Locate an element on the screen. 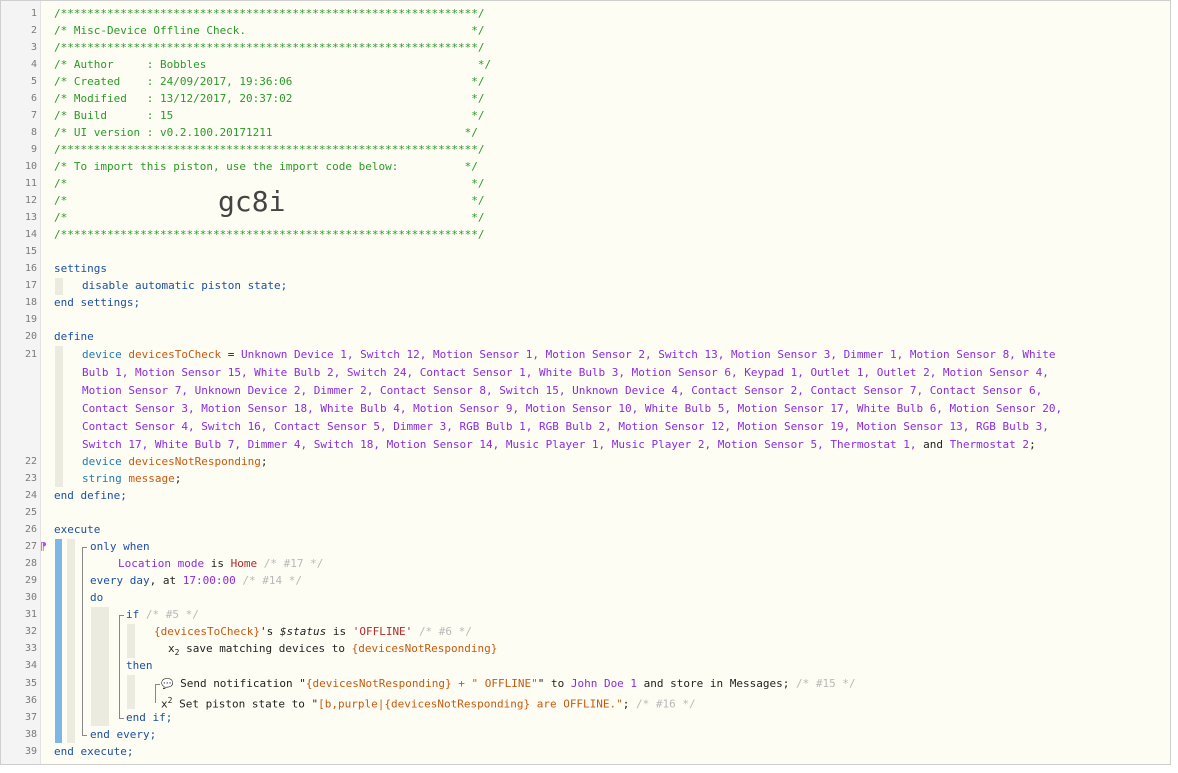  line-number: 12 is located at coordinates (30, 200).